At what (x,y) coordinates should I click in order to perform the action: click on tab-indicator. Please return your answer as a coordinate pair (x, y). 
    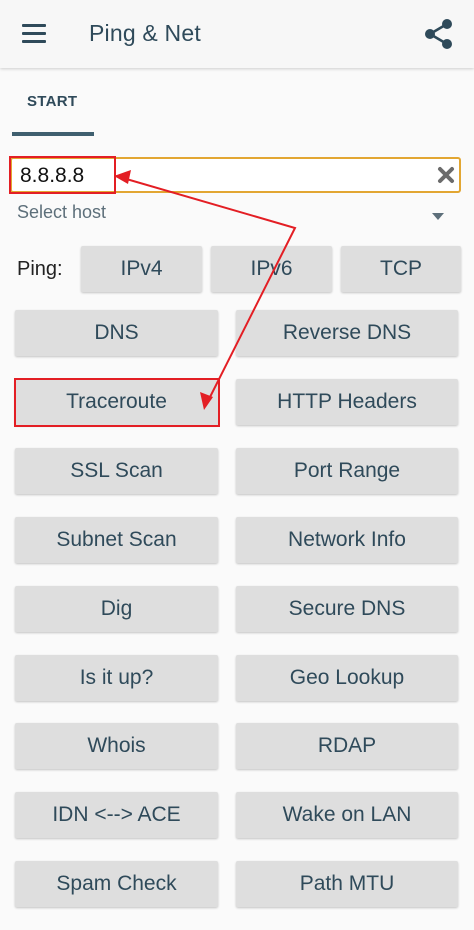
    Looking at the image, I should click on (53, 134).